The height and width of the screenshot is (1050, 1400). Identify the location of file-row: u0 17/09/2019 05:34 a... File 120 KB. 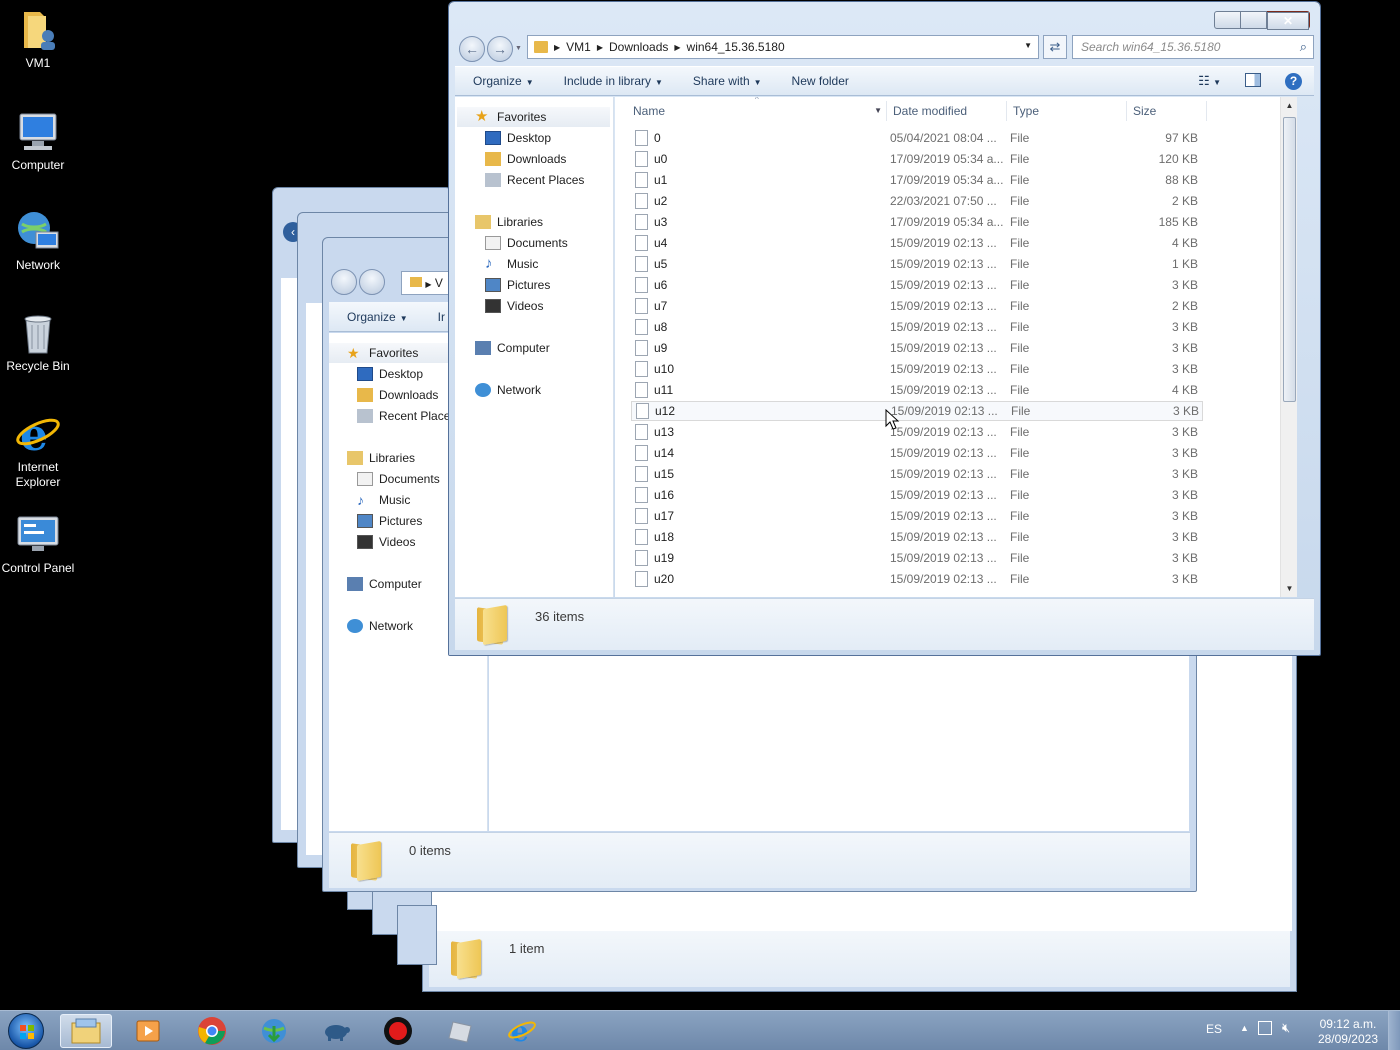
(917, 159).